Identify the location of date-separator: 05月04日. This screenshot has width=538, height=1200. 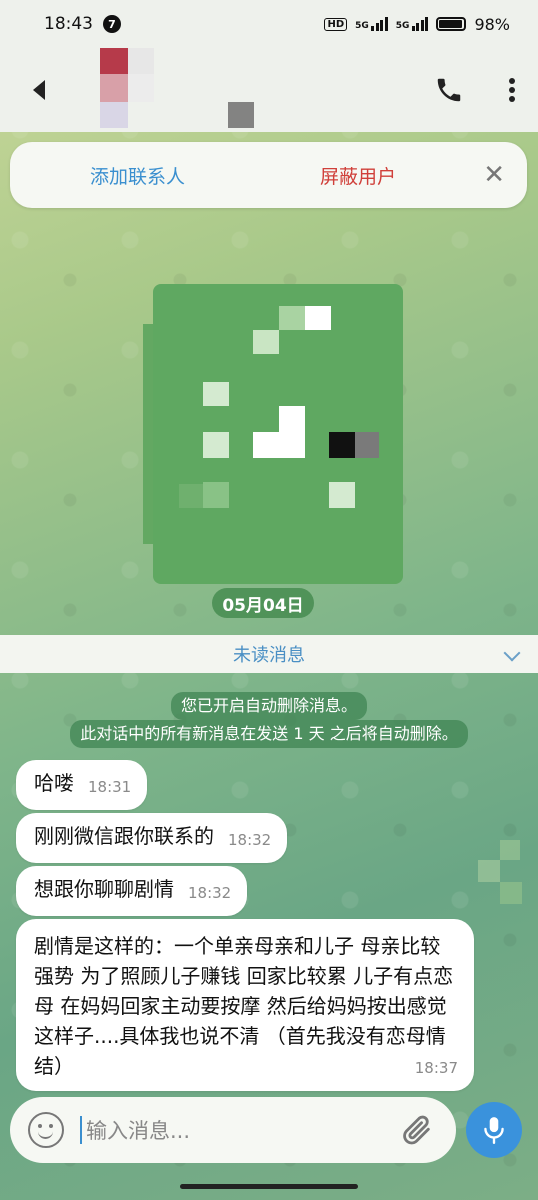
(263, 603).